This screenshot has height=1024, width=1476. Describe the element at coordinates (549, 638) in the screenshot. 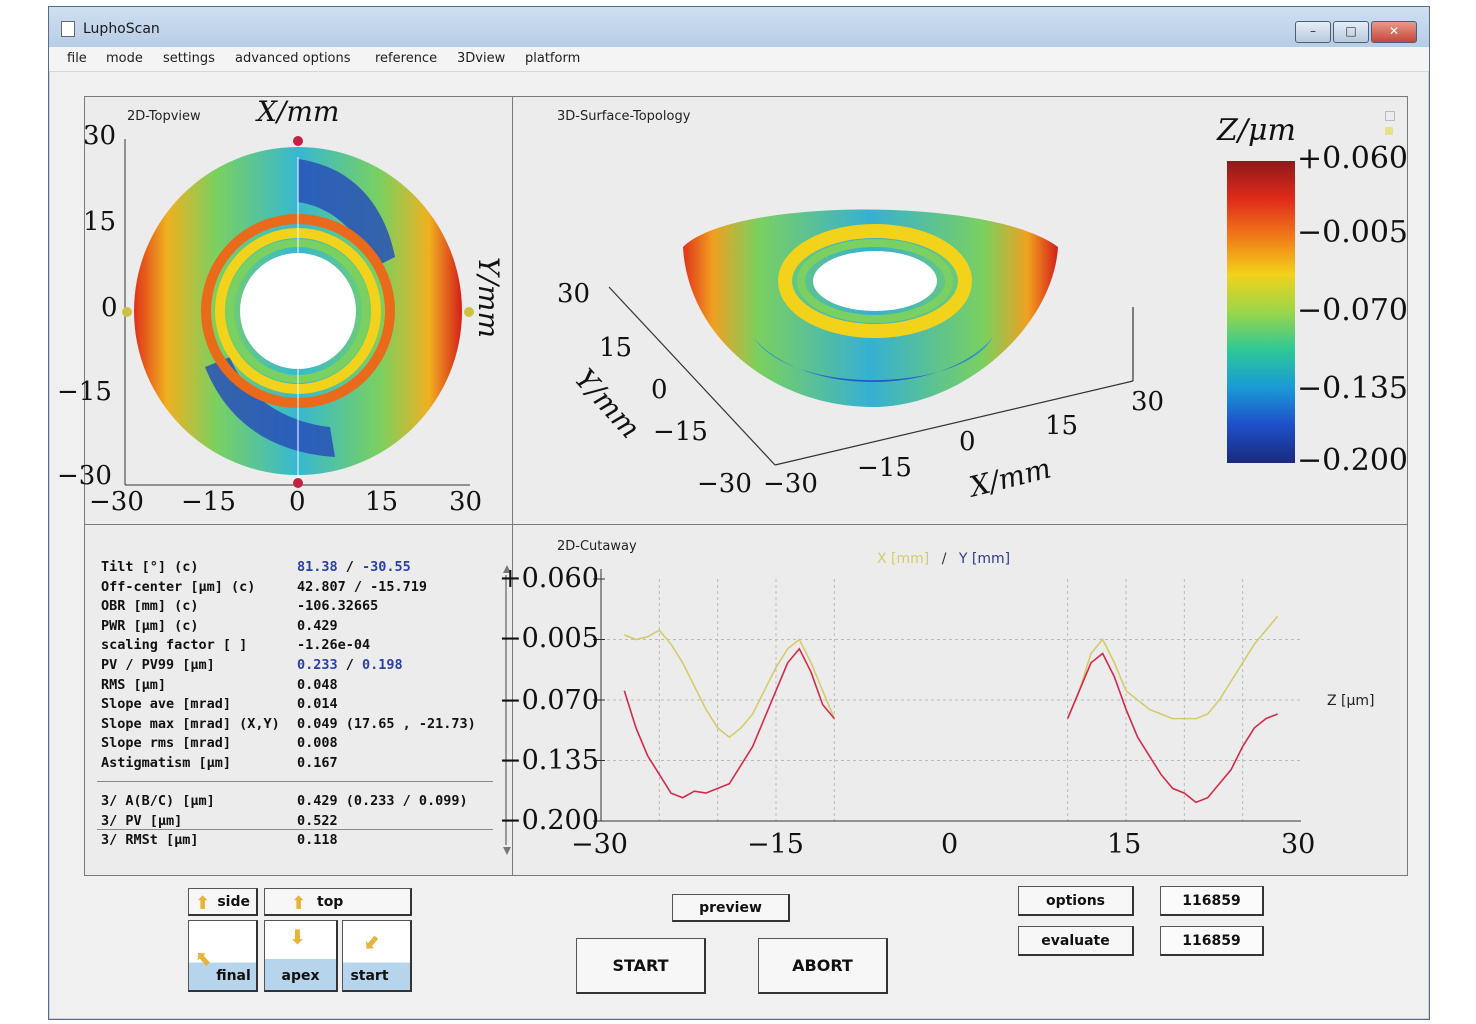

I see `cutaway-y-tick: −0.005` at that location.